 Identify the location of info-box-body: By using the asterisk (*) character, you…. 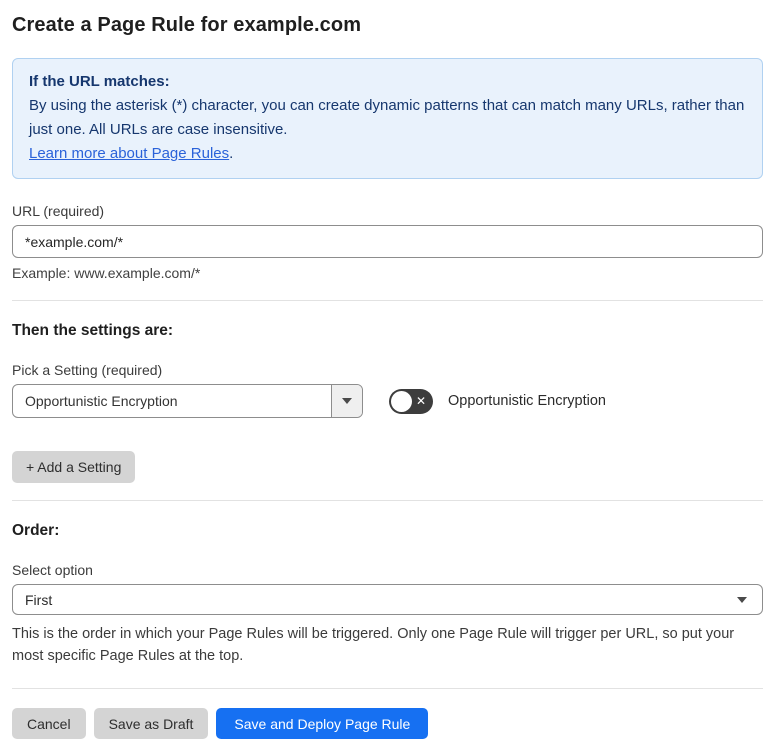
(387, 117).